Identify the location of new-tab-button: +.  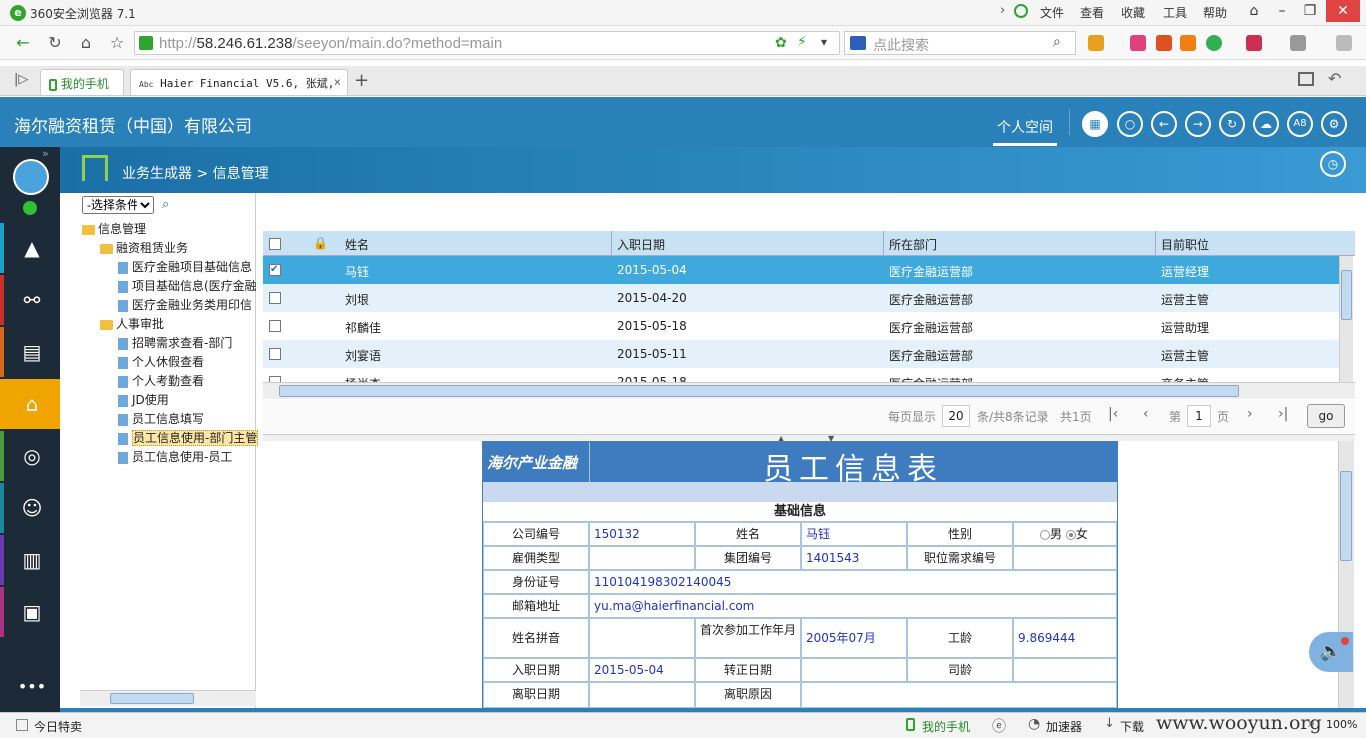
(361, 80).